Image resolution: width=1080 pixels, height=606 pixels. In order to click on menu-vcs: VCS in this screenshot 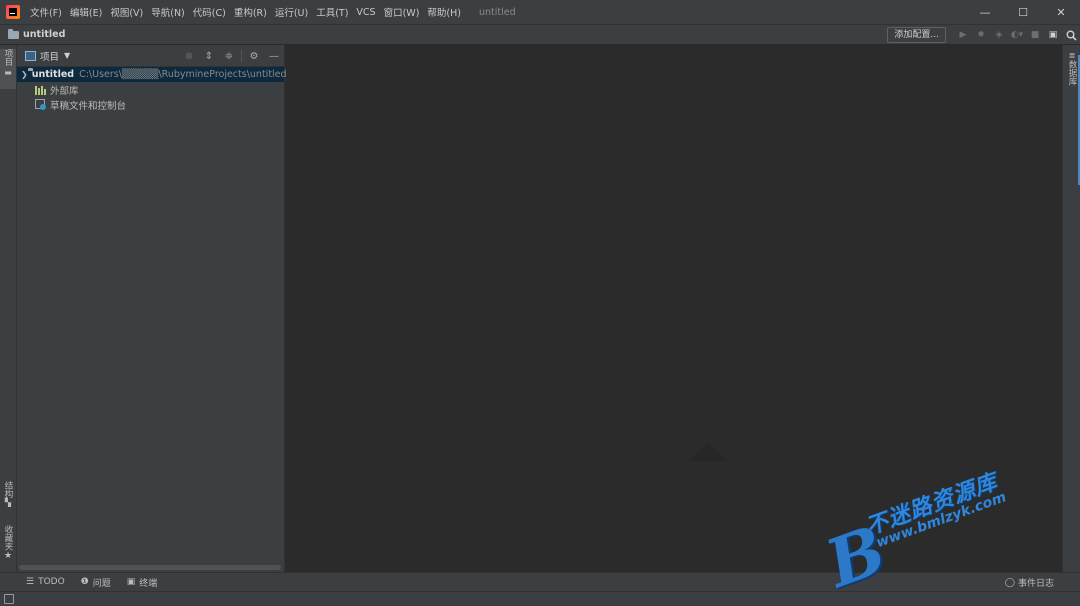, I will do `click(365, 12)`.